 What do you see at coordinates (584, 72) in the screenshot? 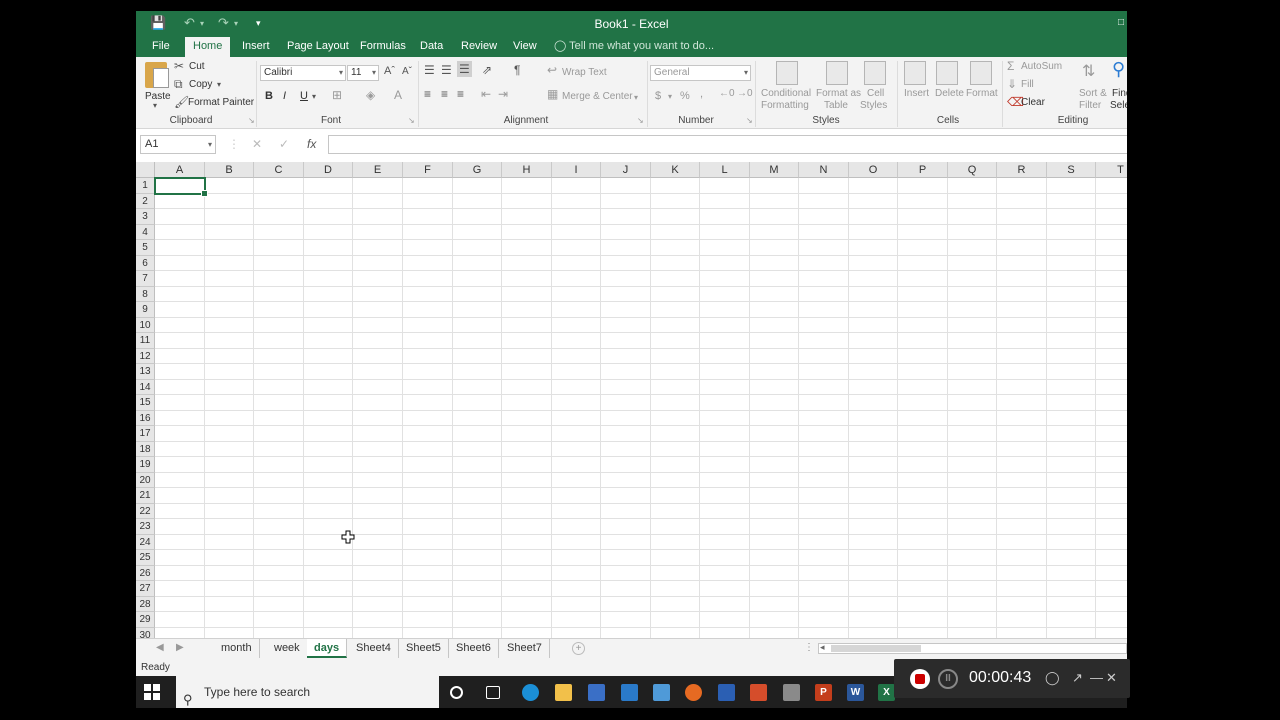
I see `wrap-text-button: Wrap Text` at bounding box center [584, 72].